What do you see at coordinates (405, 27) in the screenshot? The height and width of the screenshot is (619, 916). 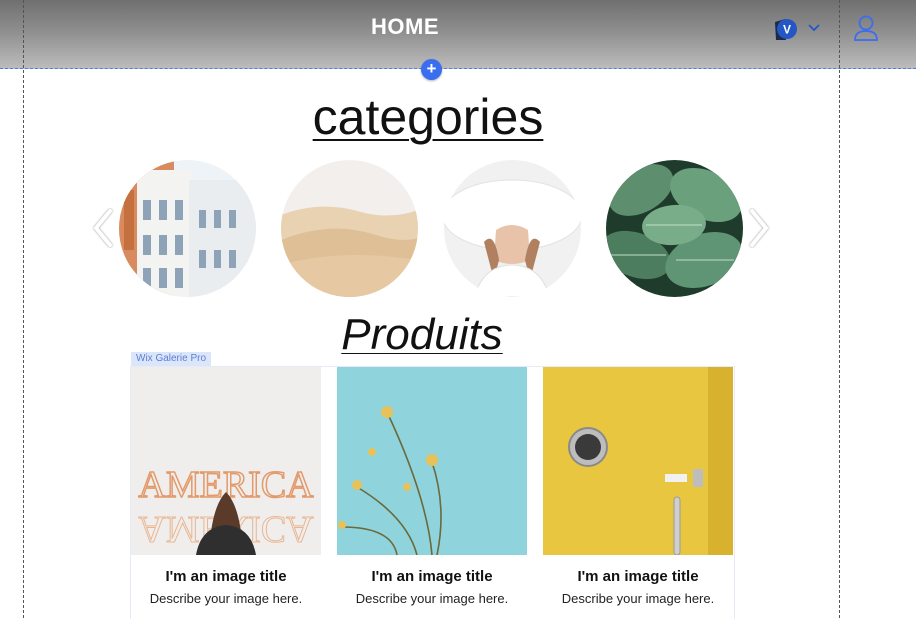 I see `page-title: HOME` at bounding box center [405, 27].